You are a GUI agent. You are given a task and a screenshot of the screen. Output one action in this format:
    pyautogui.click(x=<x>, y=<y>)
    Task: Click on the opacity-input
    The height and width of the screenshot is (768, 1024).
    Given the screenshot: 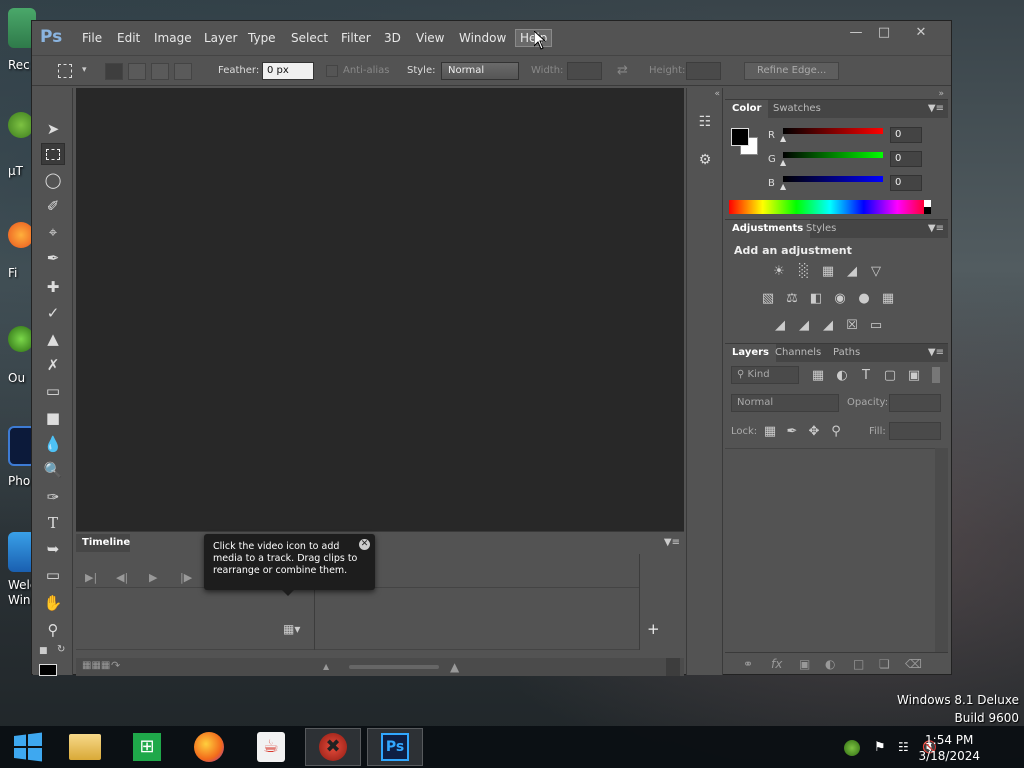 What is the action you would take?
    pyautogui.click(x=915, y=403)
    